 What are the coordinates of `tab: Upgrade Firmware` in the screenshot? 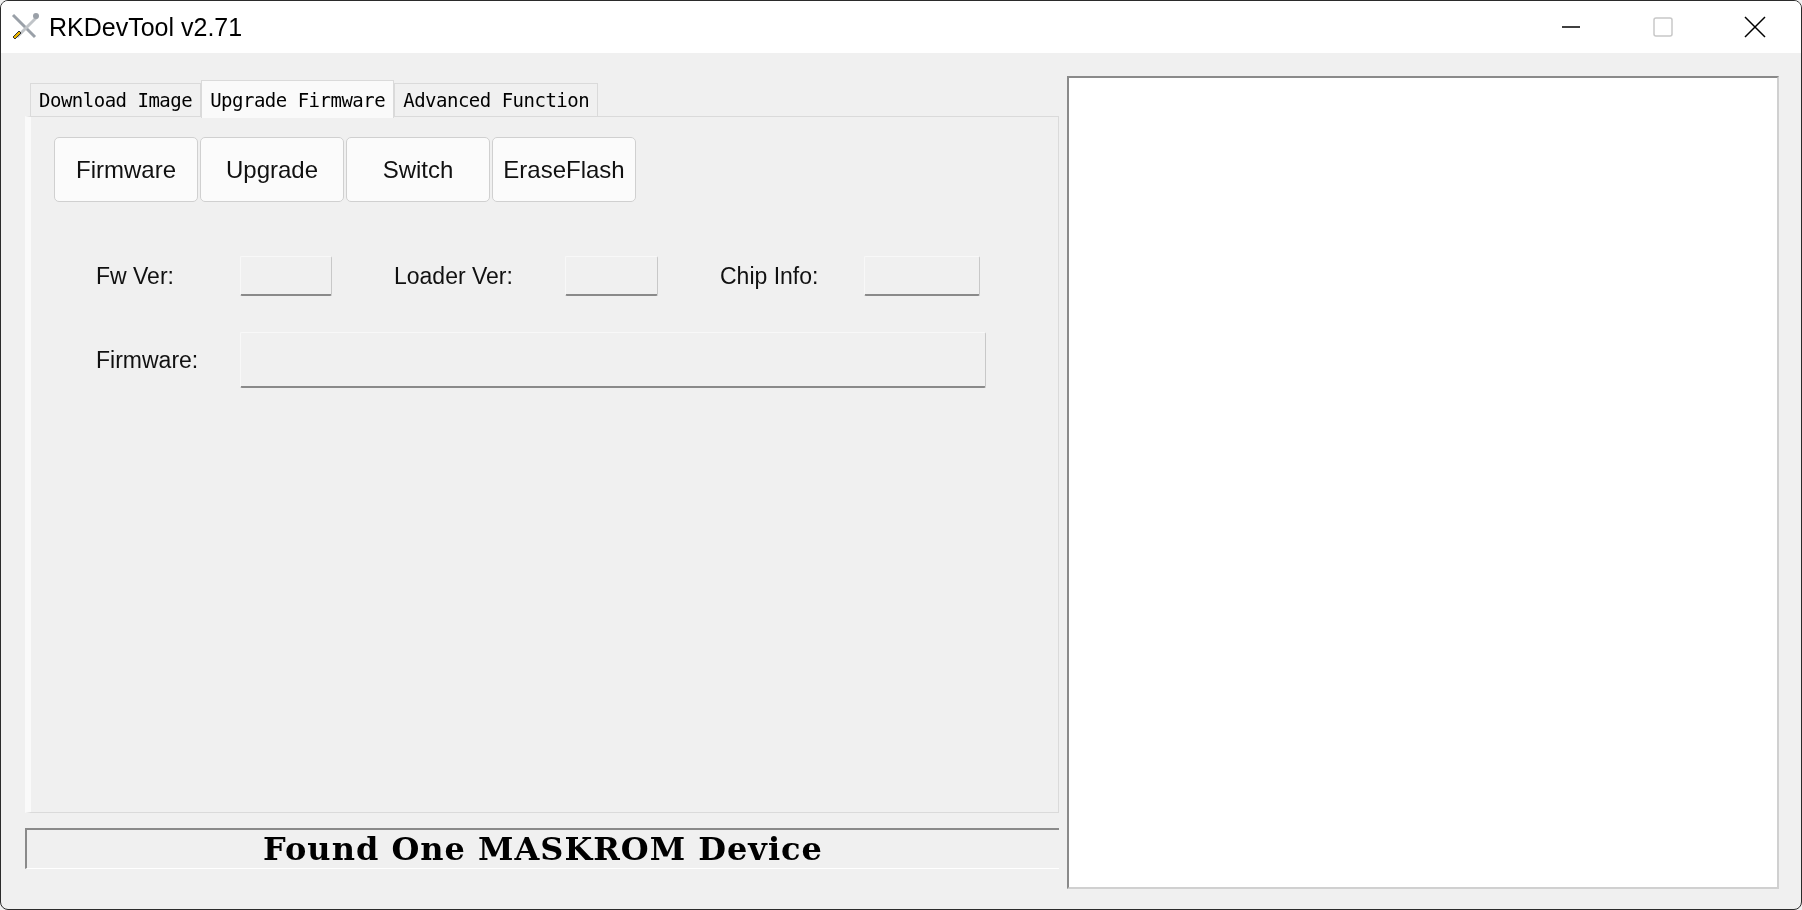 It's located at (298, 99).